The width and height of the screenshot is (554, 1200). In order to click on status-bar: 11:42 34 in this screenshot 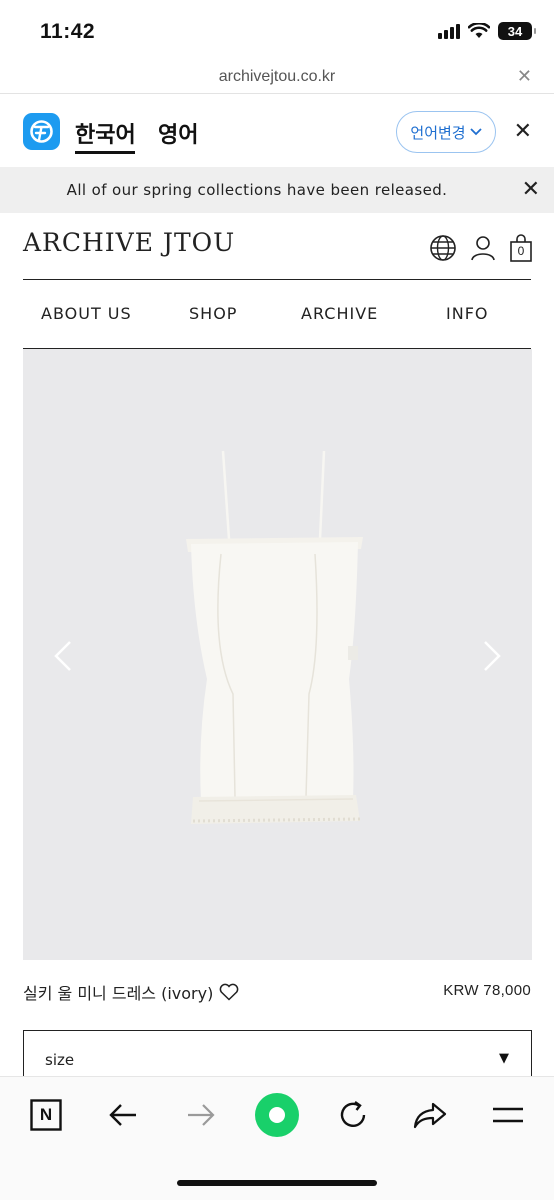, I will do `click(277, 31)`.